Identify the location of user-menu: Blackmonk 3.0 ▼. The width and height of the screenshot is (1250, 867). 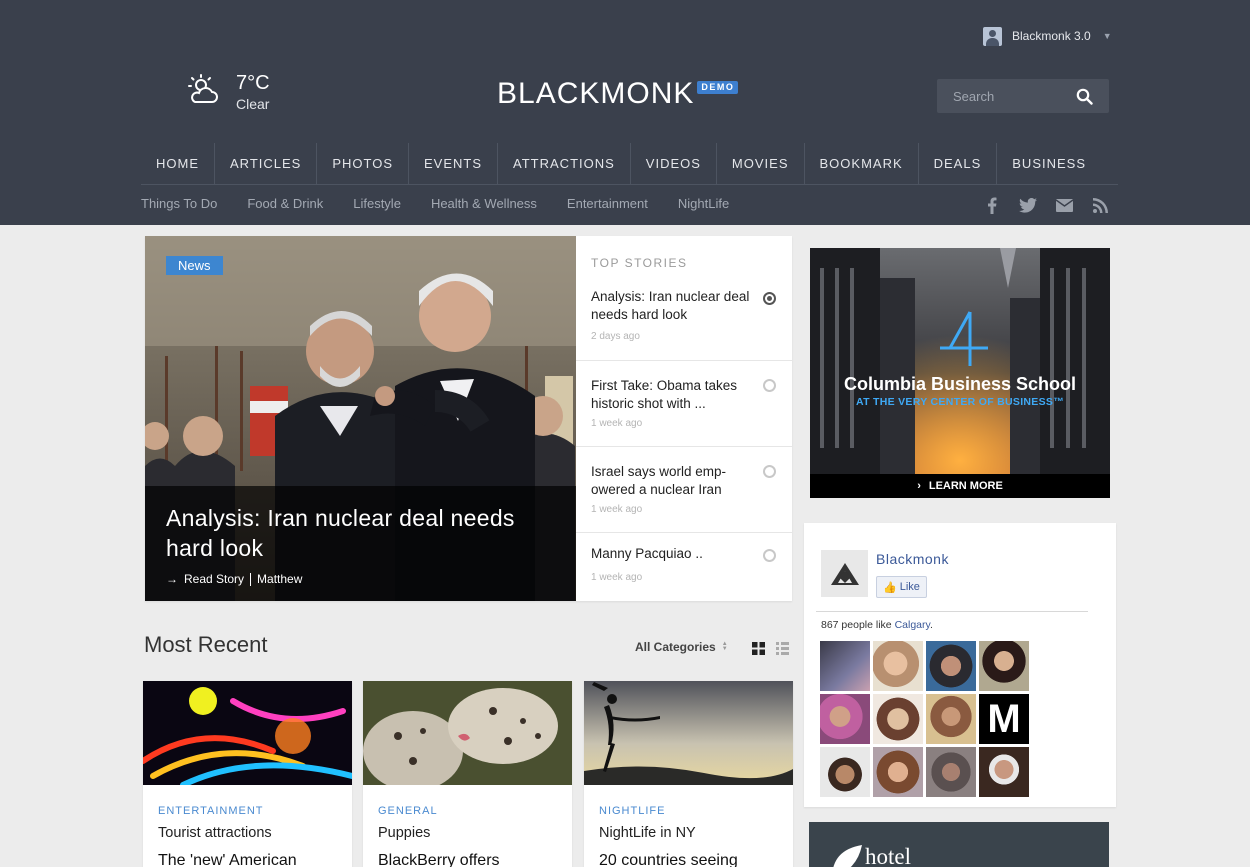
(1047, 36).